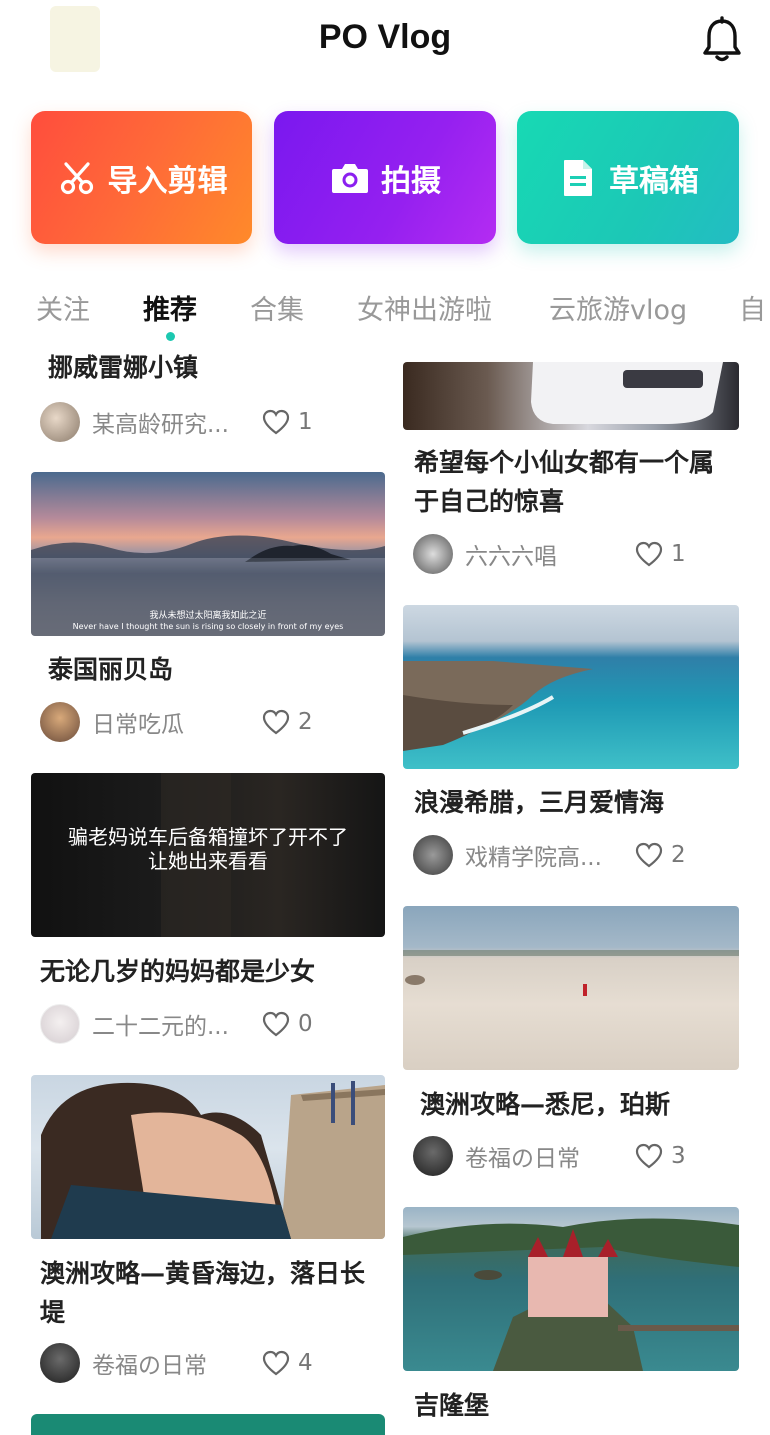 The width and height of the screenshot is (770, 1435). I want to click on scissors-icon, so click(77, 178).